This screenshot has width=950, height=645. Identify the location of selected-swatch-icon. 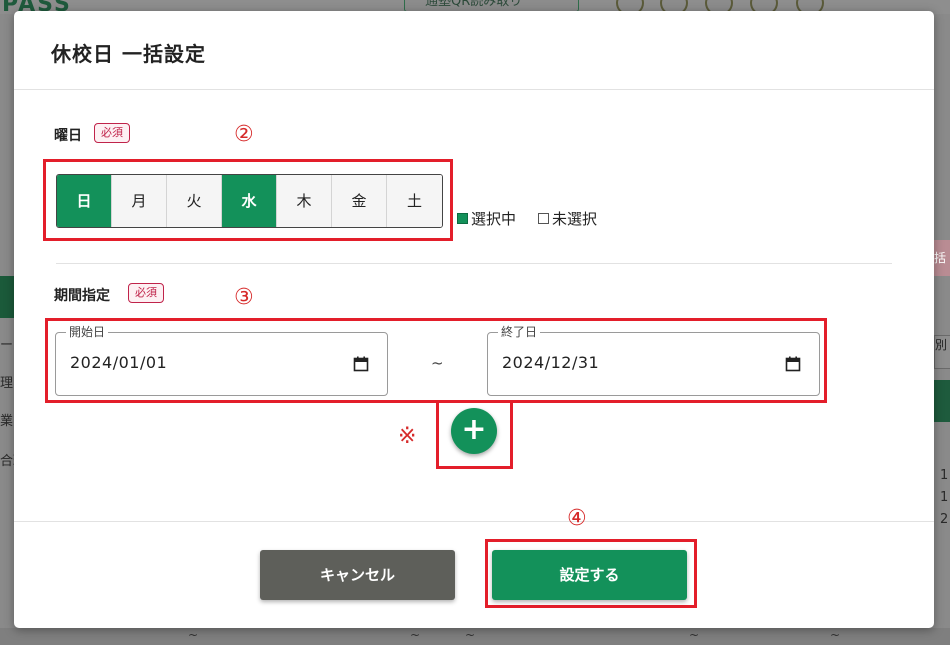
(462, 218).